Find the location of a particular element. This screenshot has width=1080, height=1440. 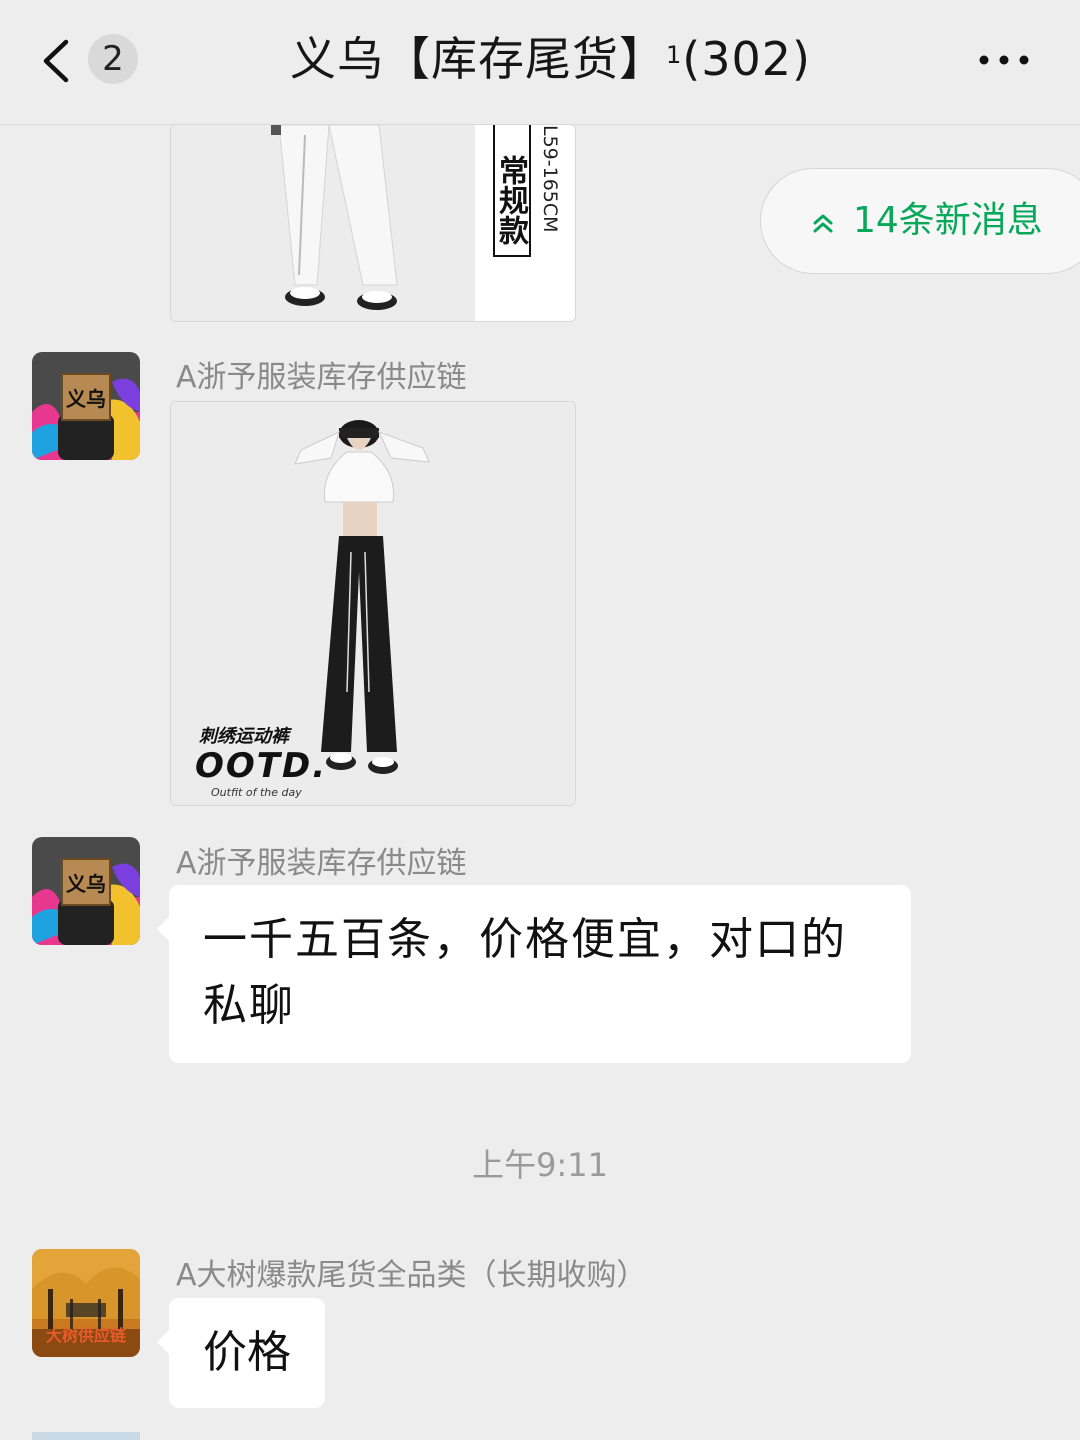

next-avatar-edge is located at coordinates (86, 1436).